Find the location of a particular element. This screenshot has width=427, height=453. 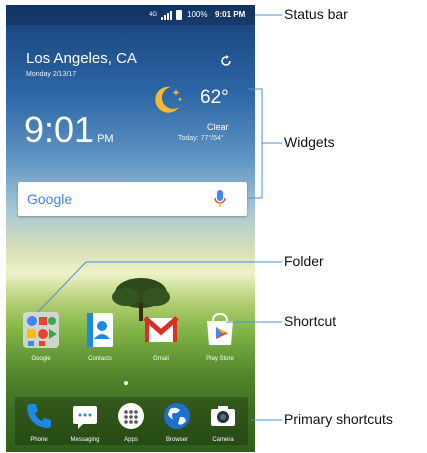

contacts-shortcut: Contacts is located at coordinates (100, 336).